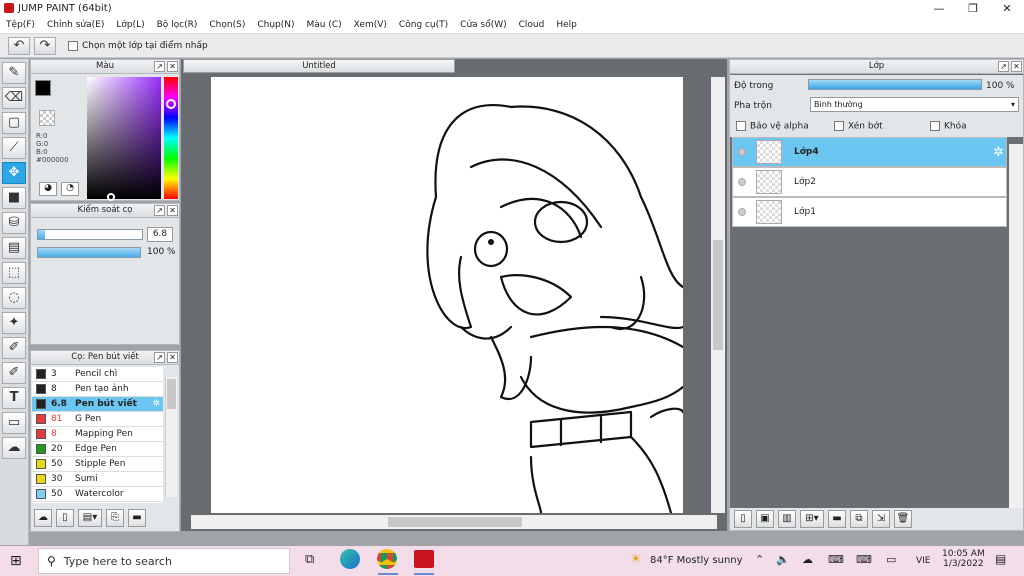 The image size is (1024, 576). Describe the element at coordinates (43, 518) in the screenshot. I see `pen-cloud-icon: ☁` at that location.